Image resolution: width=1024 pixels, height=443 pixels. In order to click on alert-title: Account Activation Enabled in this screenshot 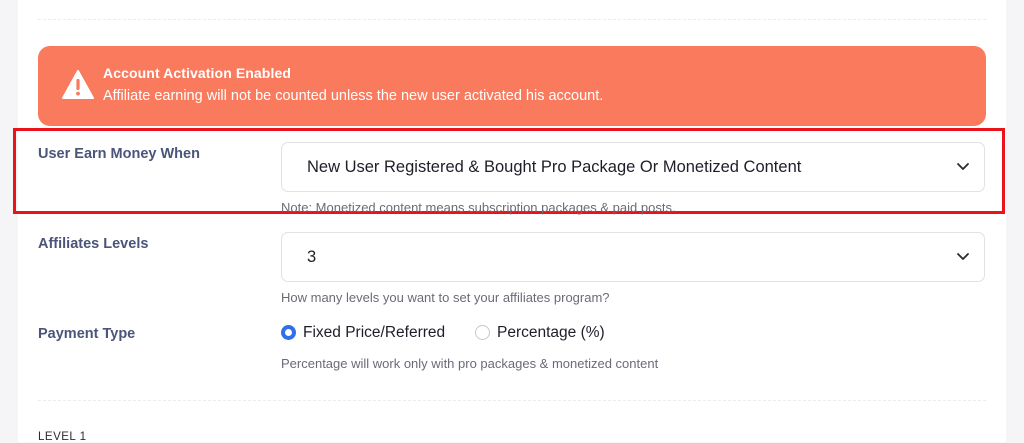, I will do `click(197, 73)`.